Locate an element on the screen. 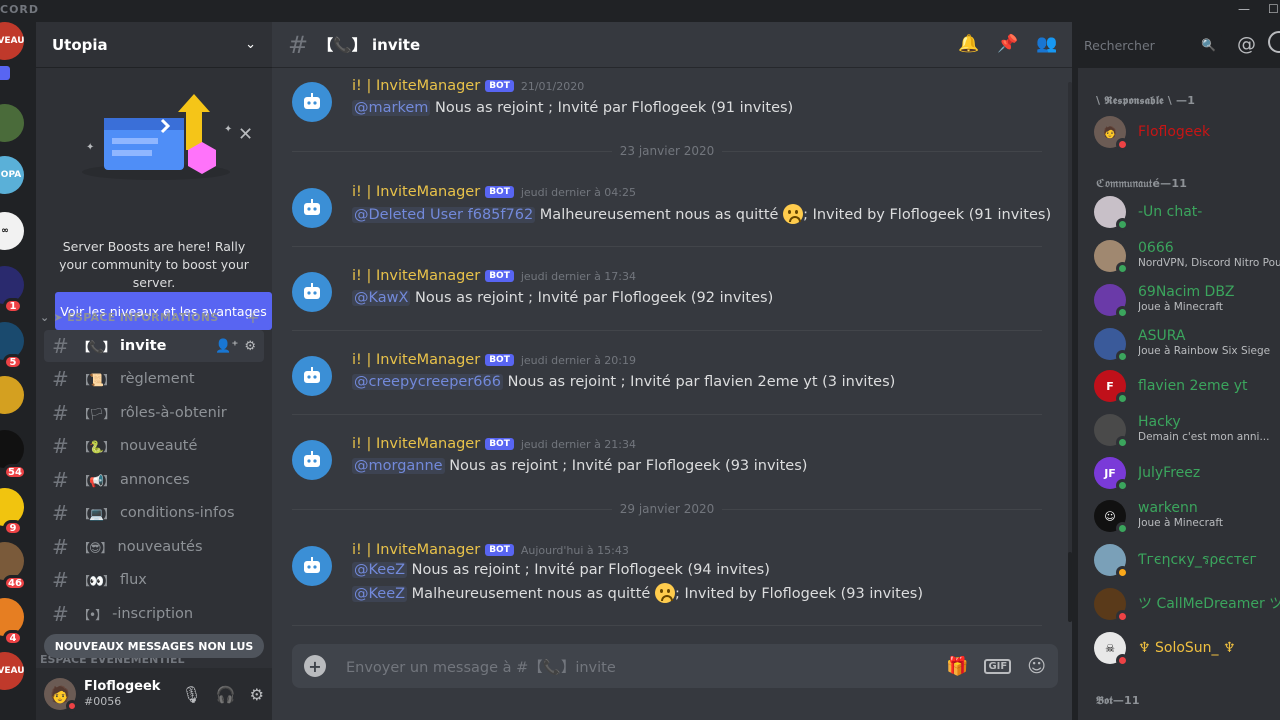 The height and width of the screenshot is (720, 1280). channel-emoji: 【😎】 is located at coordinates (95, 547).